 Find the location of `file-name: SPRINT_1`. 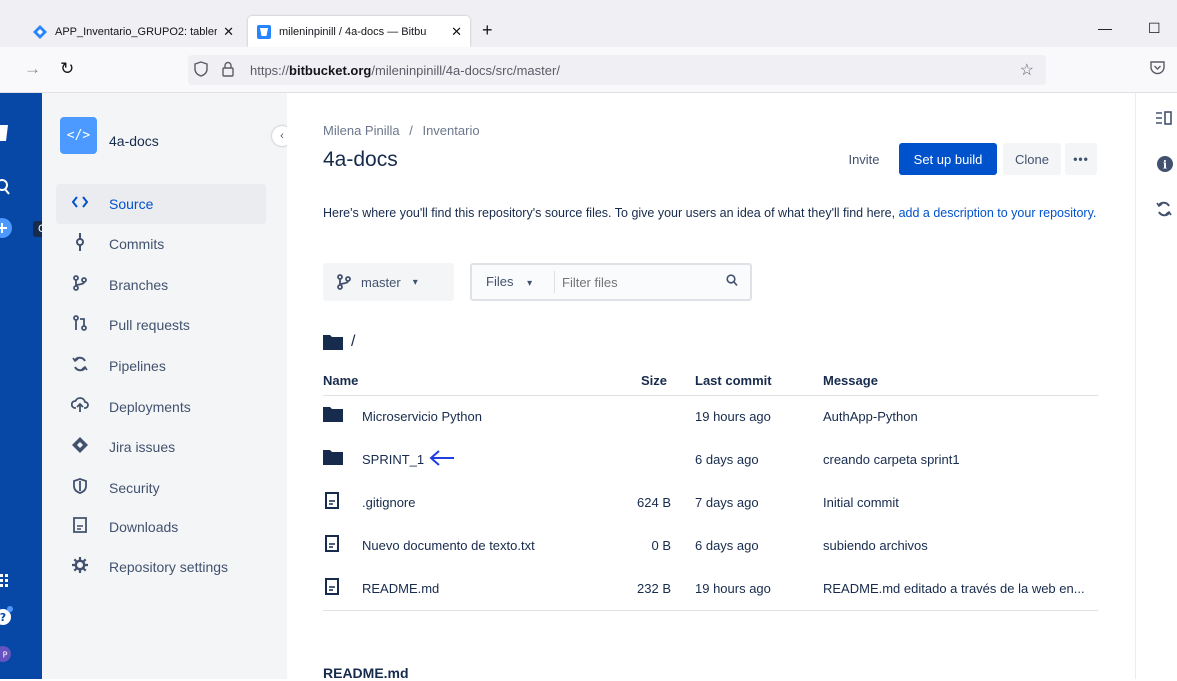

file-name: SPRINT_1 is located at coordinates (393, 459).